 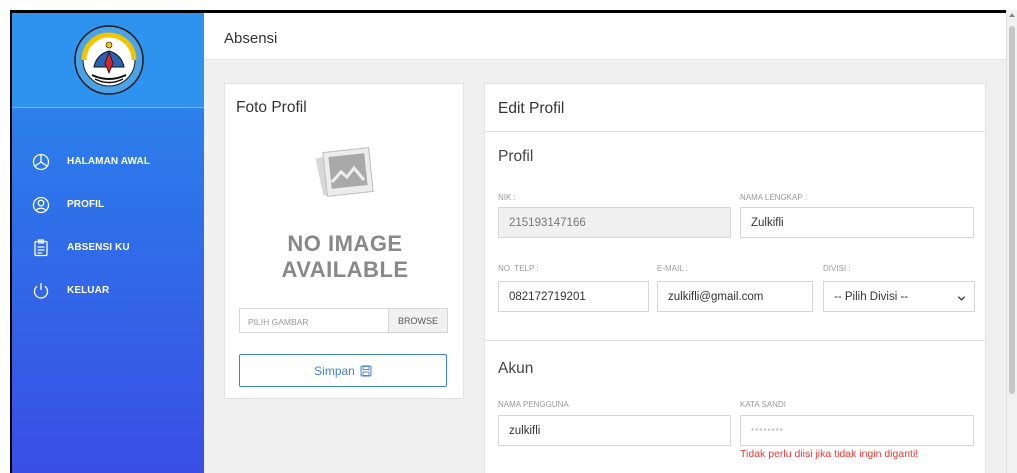 I want to click on sidebar-item-absensi-ku: ABSENSI KU, so click(x=108, y=247).